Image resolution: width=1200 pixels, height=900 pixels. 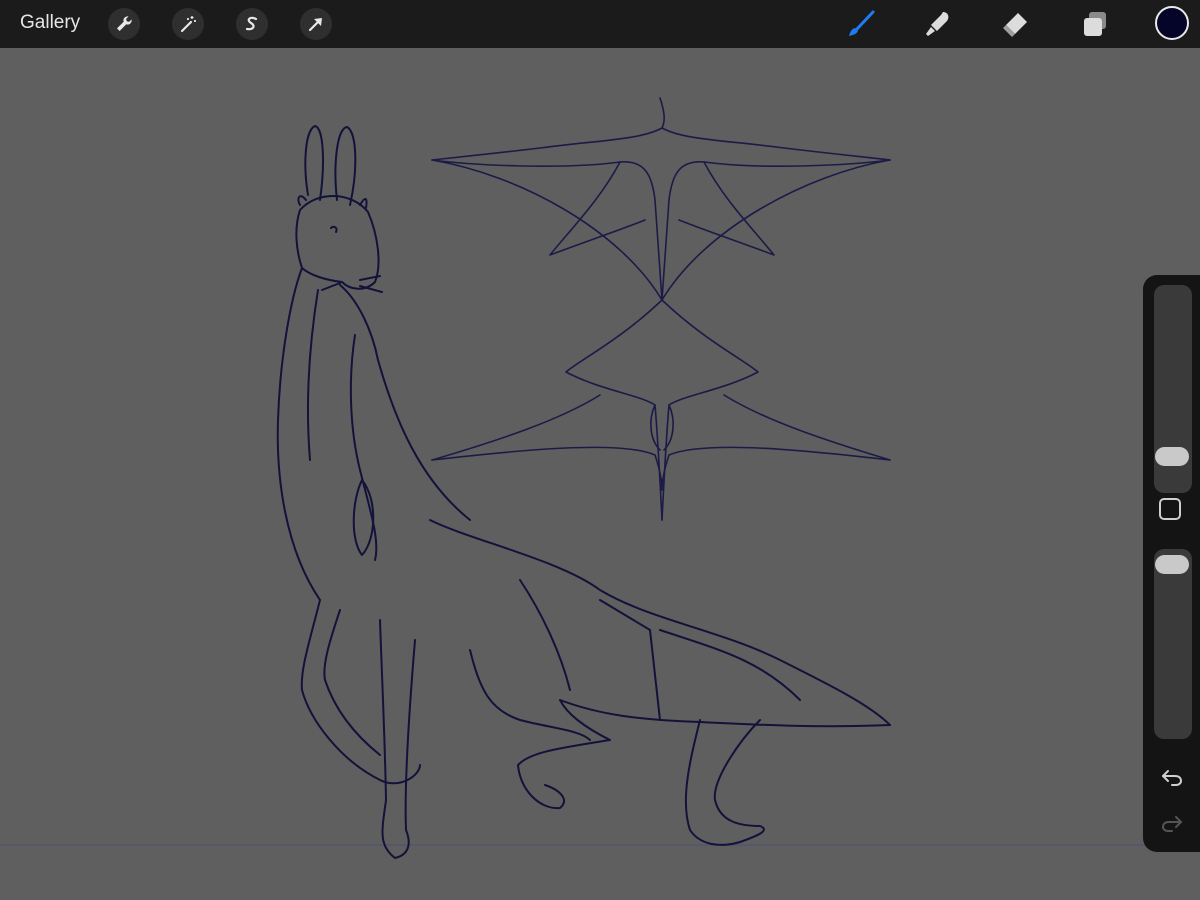 I want to click on opacity-handle, so click(x=1172, y=564).